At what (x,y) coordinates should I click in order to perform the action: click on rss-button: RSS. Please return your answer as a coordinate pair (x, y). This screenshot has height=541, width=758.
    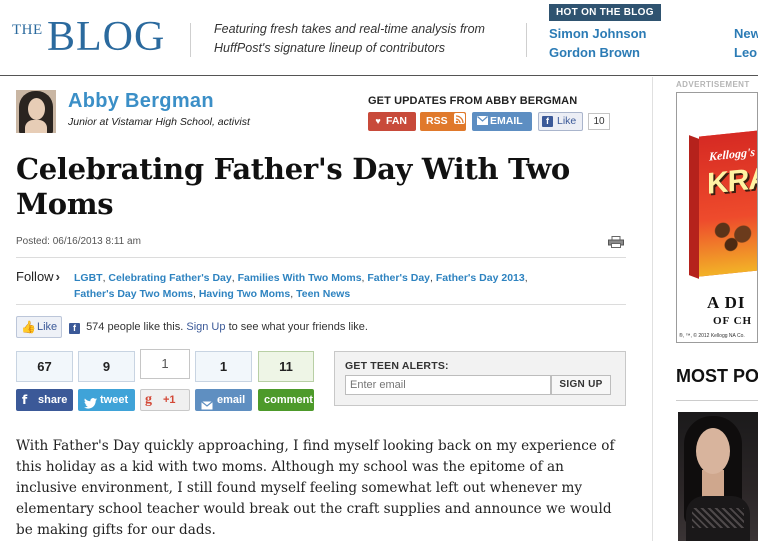
    Looking at the image, I should click on (443, 121).